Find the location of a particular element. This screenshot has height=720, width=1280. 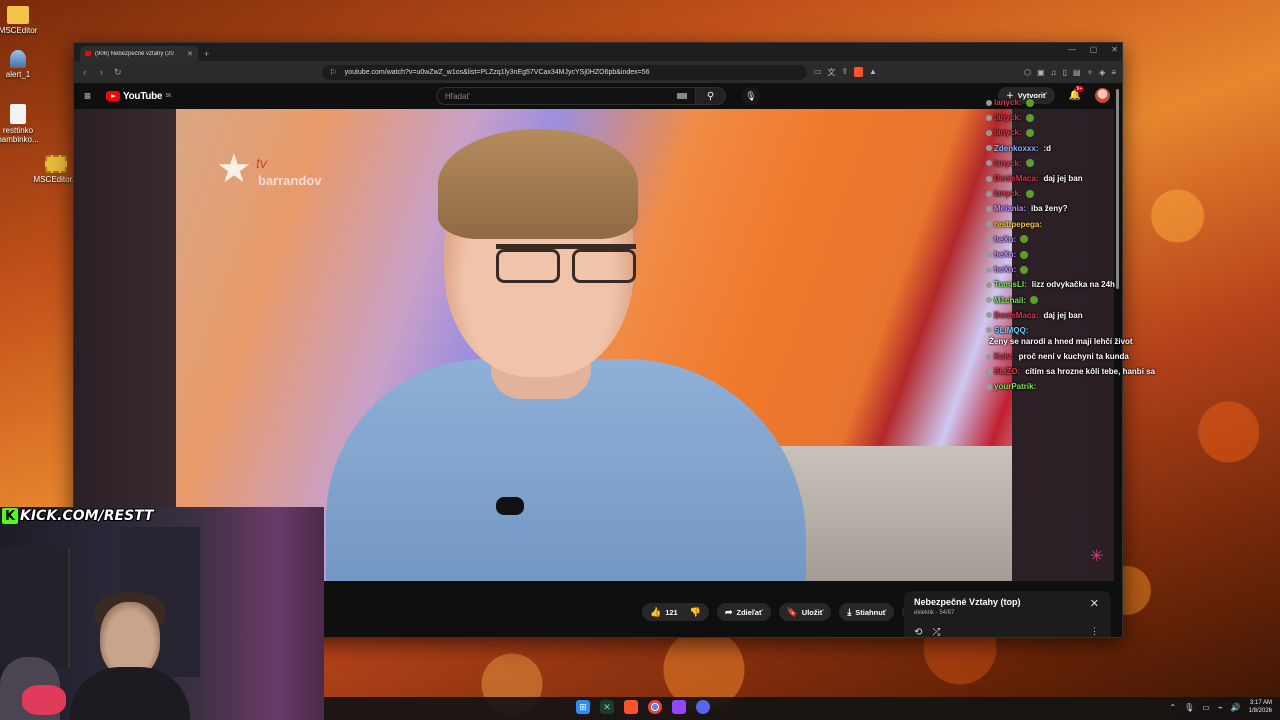

share-page-icon: ⇪ is located at coordinates (844, 72).